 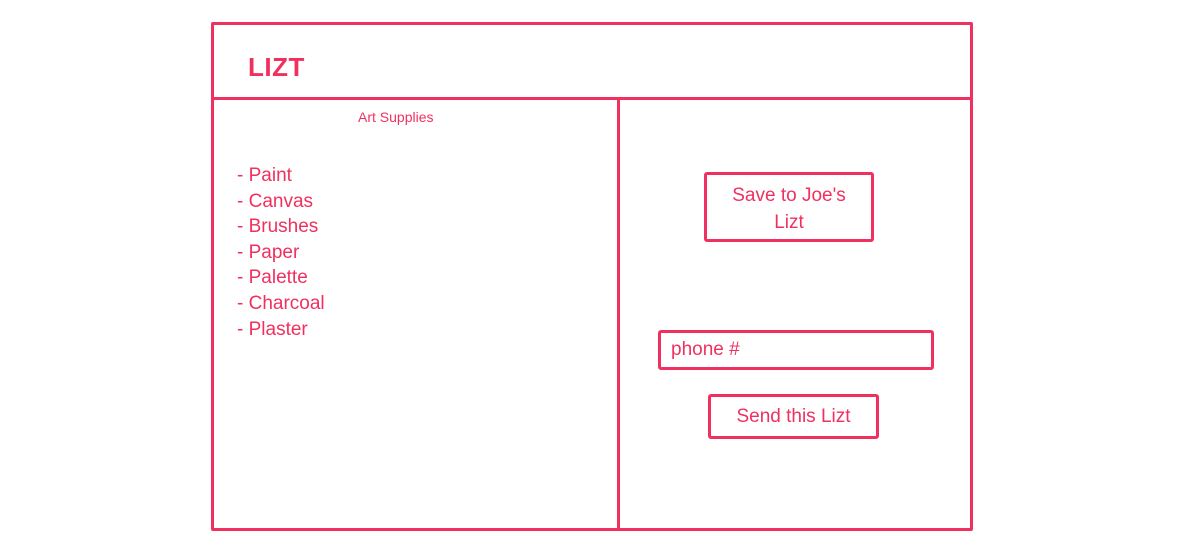 I want to click on save-list-button: Save to Joe's Lizt, so click(x=789, y=207).